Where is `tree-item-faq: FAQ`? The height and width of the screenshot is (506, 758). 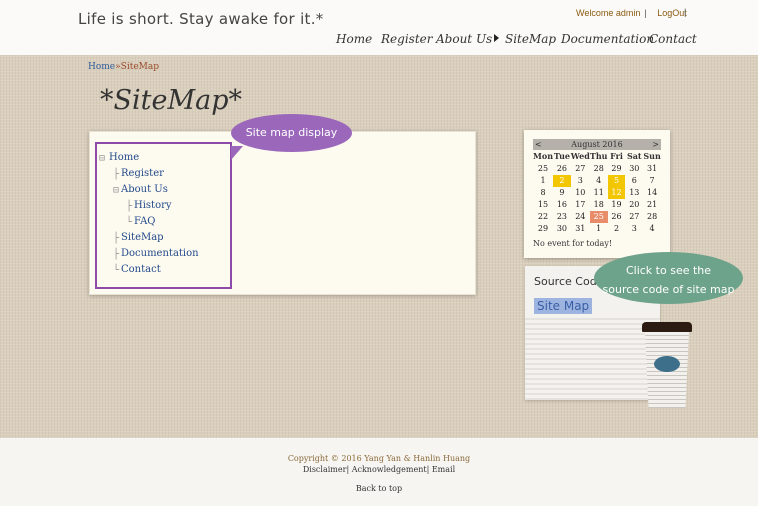
tree-item-faq: FAQ is located at coordinates (145, 221).